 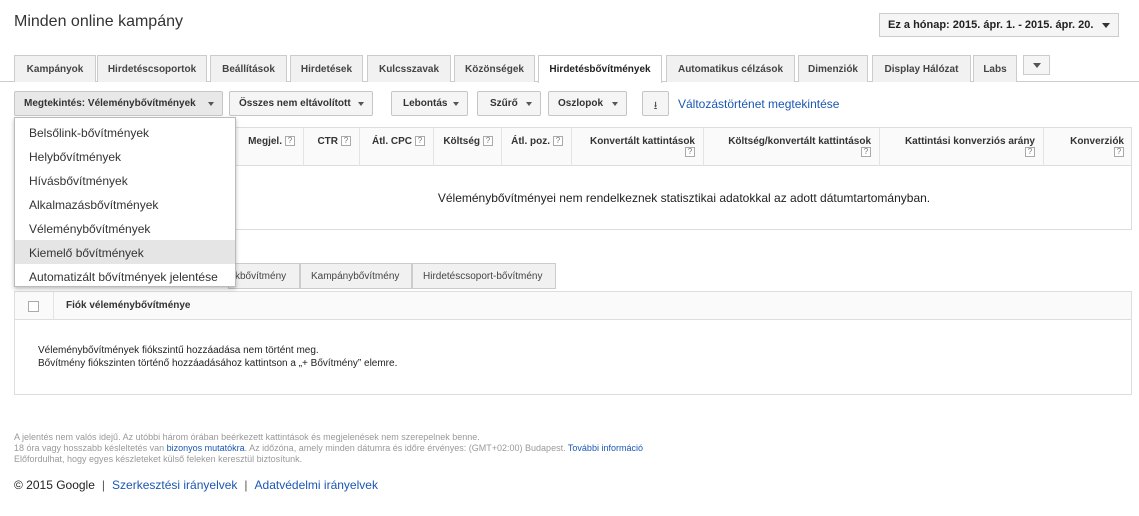 I want to click on col-click-conversion-rate: Kattintási konverziós arány?, so click(x=961, y=147).